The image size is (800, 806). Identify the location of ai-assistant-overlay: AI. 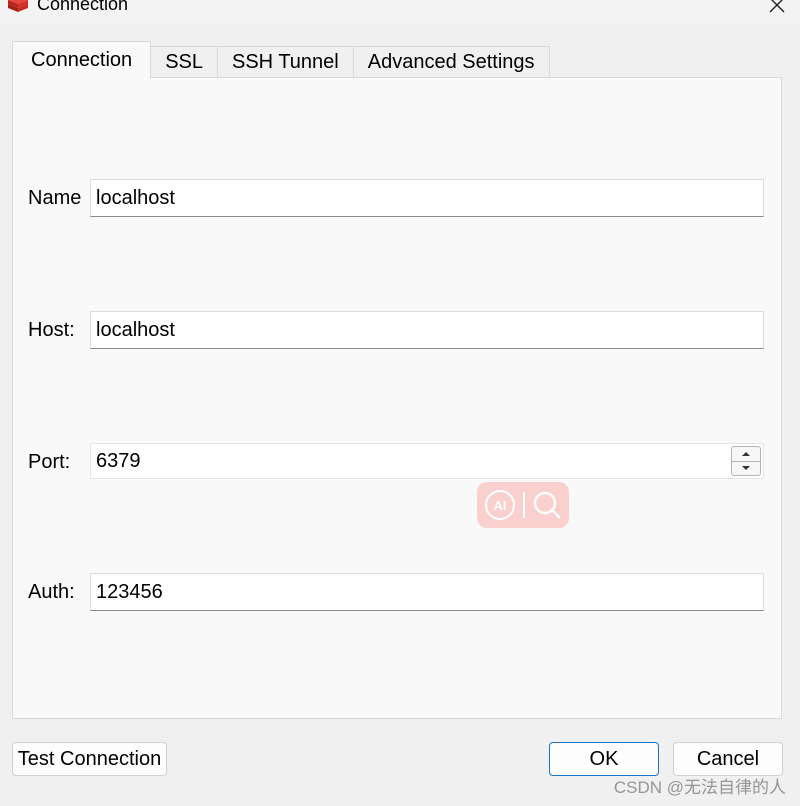
(523, 505).